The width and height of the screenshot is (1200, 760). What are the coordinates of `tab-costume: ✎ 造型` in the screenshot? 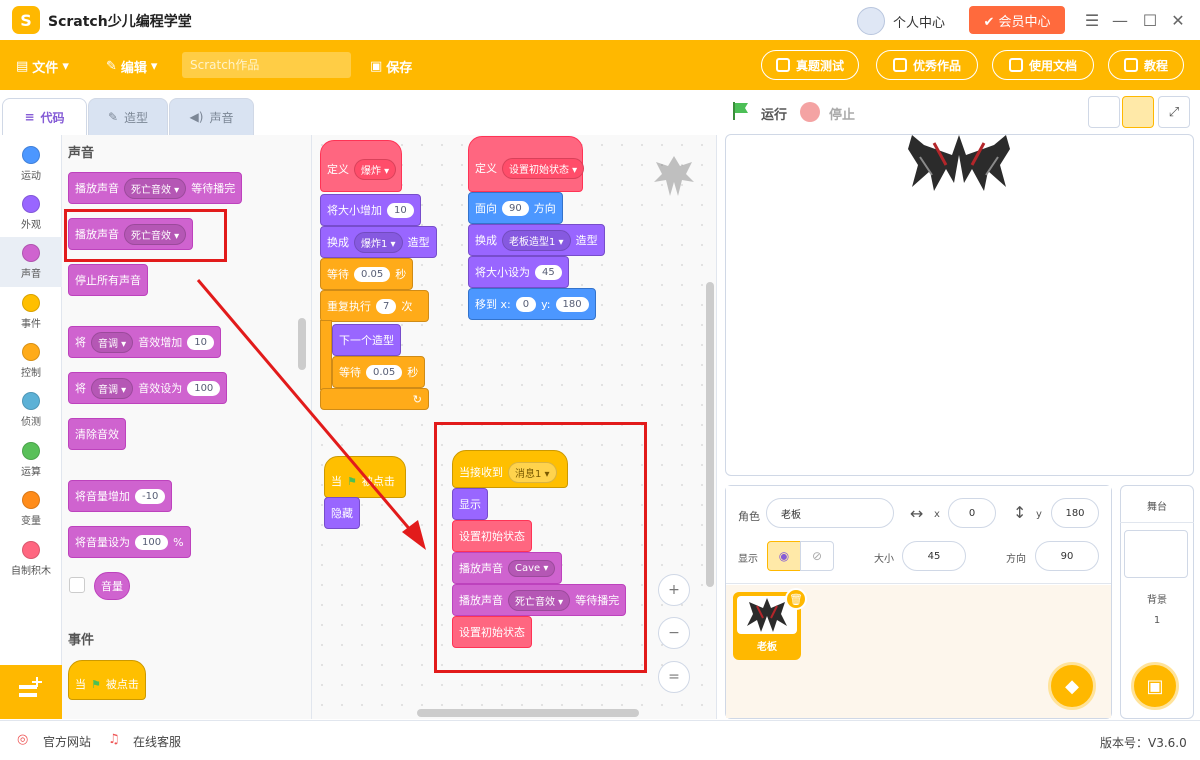 It's located at (128, 116).